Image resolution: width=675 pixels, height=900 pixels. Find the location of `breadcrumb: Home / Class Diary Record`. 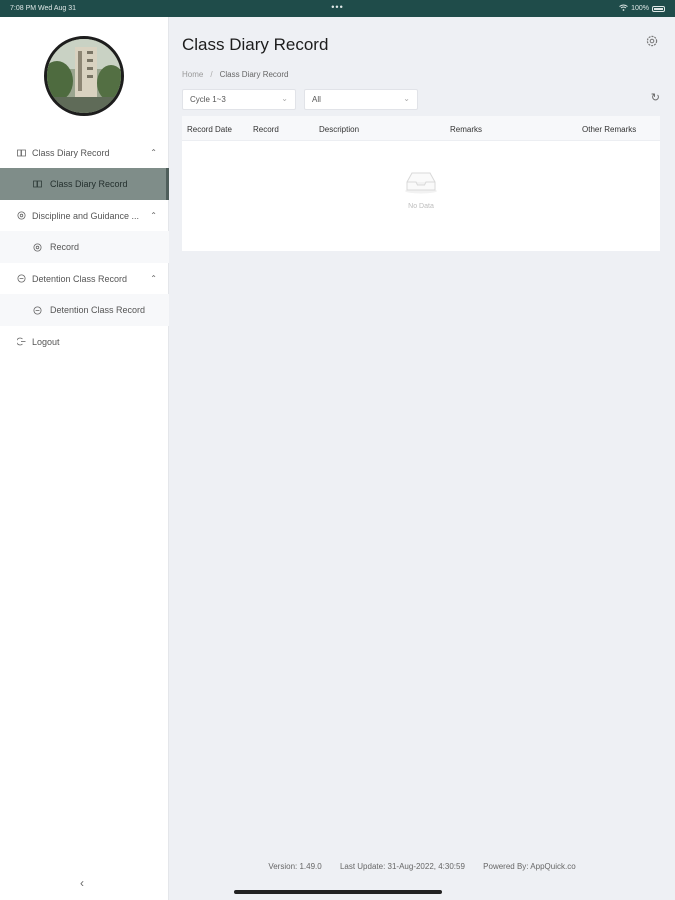

breadcrumb: Home / Class Diary Record is located at coordinates (235, 74).